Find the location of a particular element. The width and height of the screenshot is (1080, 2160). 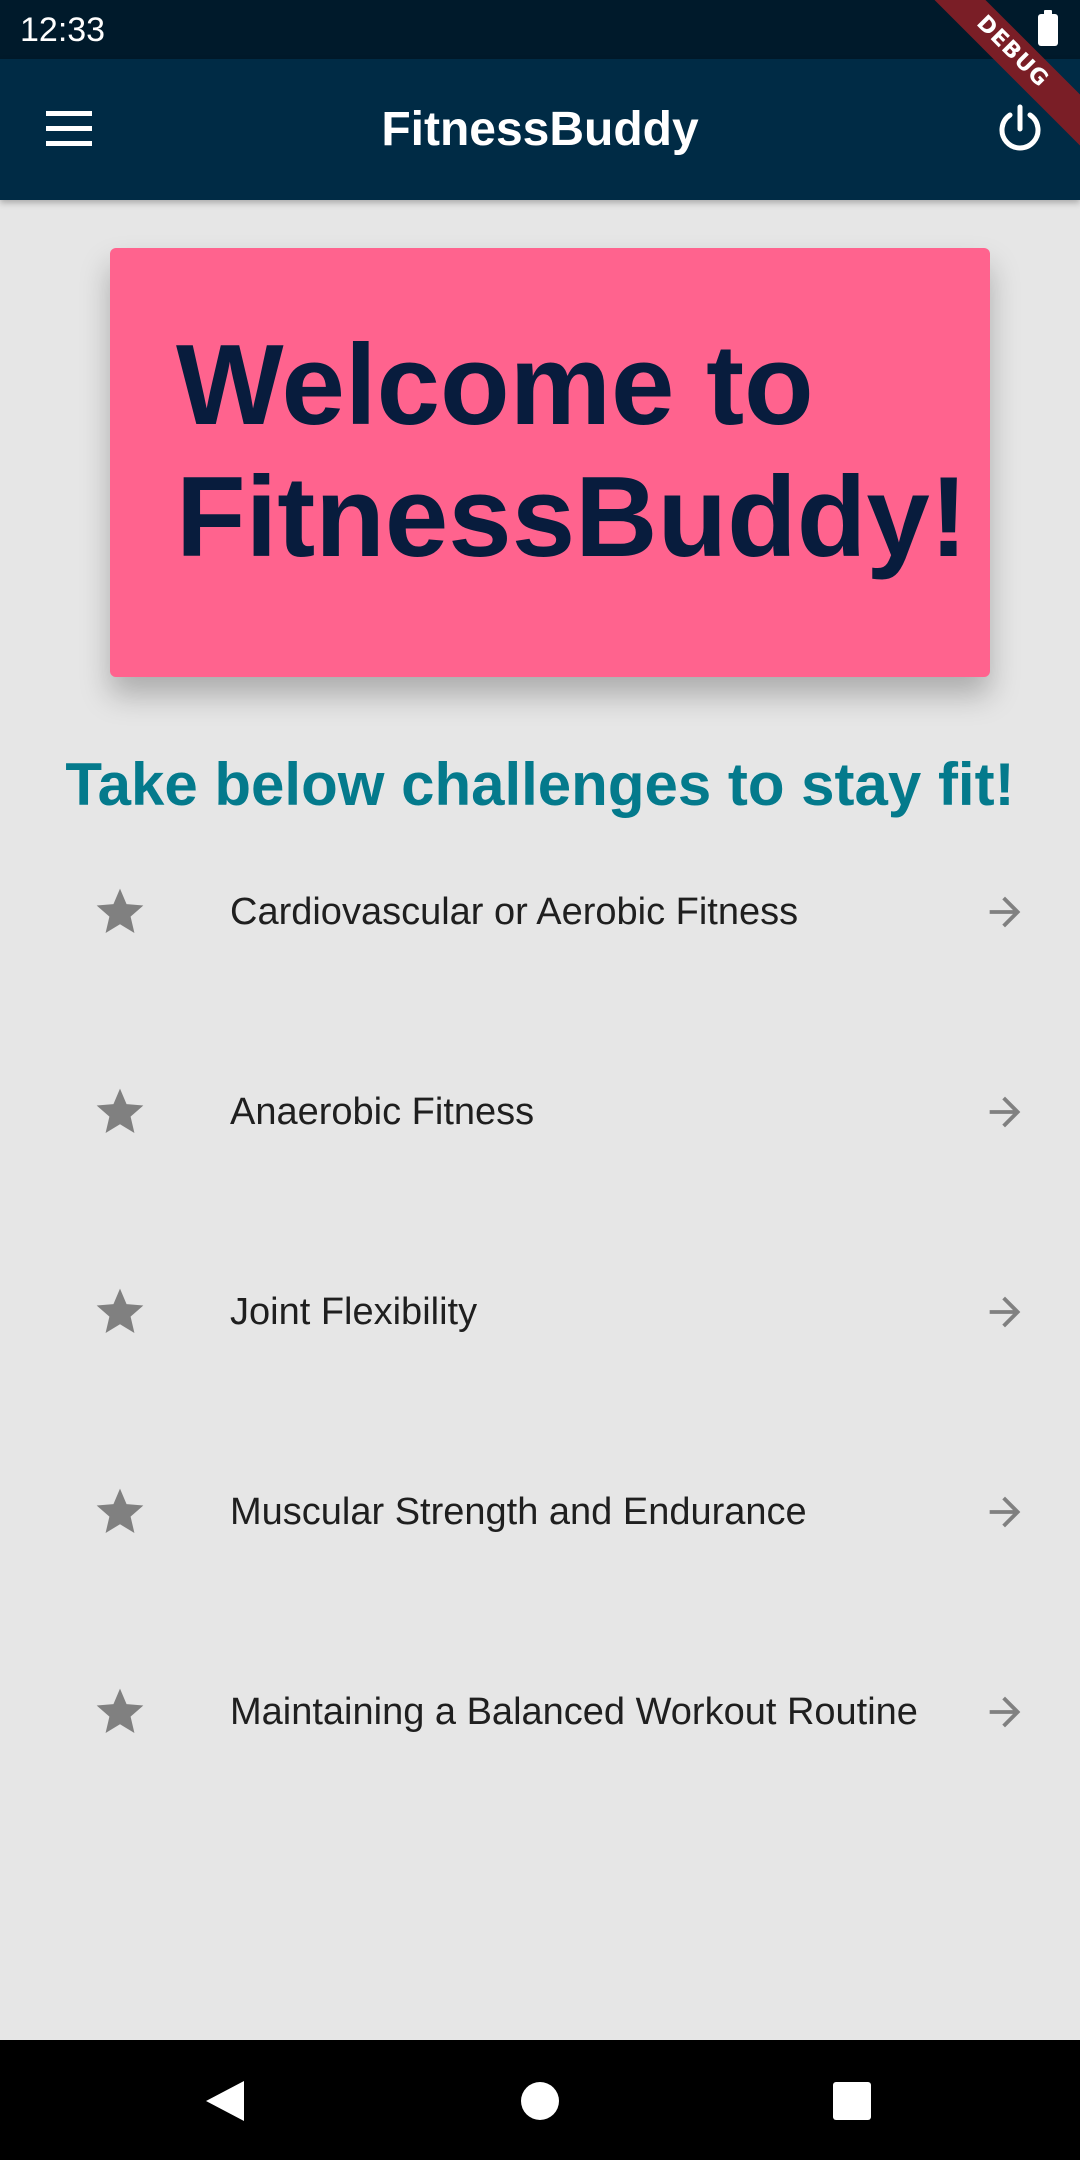

challenge-label: Anaerobic Fitness is located at coordinates (382, 1112).